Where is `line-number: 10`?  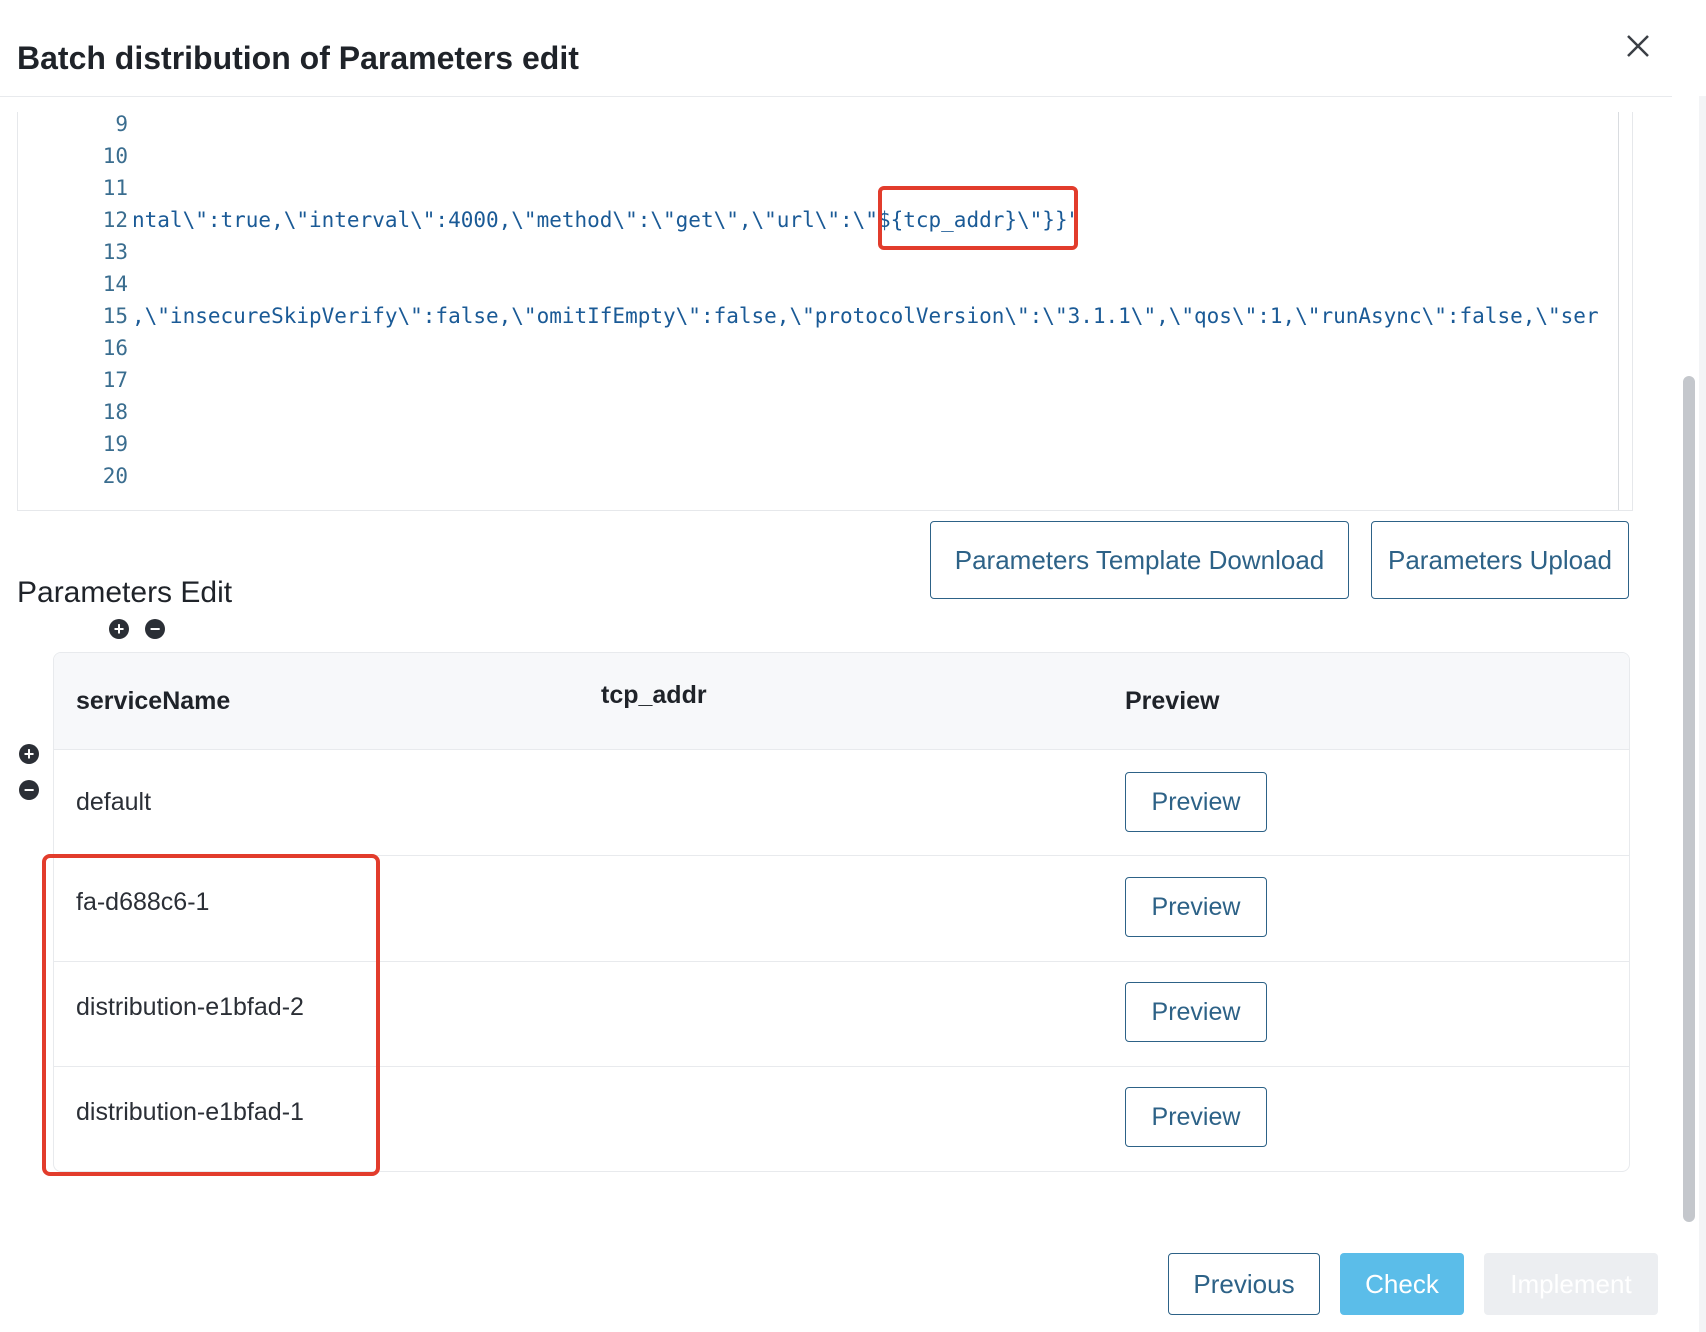
line-number: 10 is located at coordinates (115, 156).